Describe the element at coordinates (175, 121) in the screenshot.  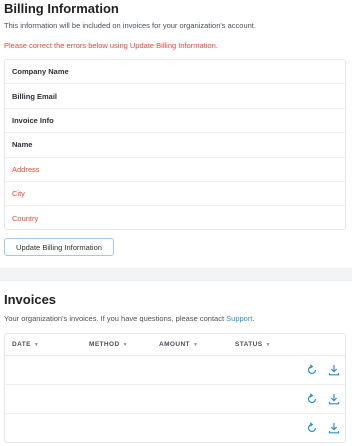
I see `billing-field-invoice-info: Invoice Info` at that location.